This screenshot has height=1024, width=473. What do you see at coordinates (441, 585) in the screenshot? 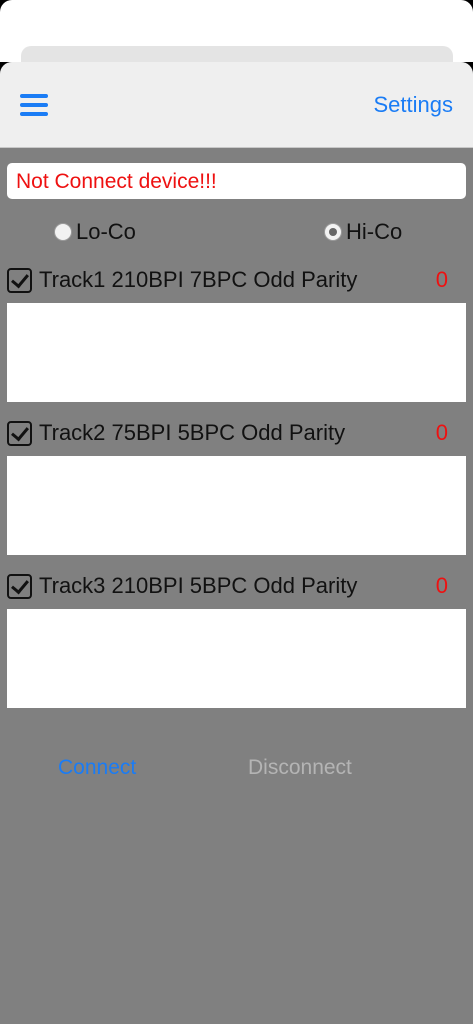
I see `track3-count: 0` at bounding box center [441, 585].